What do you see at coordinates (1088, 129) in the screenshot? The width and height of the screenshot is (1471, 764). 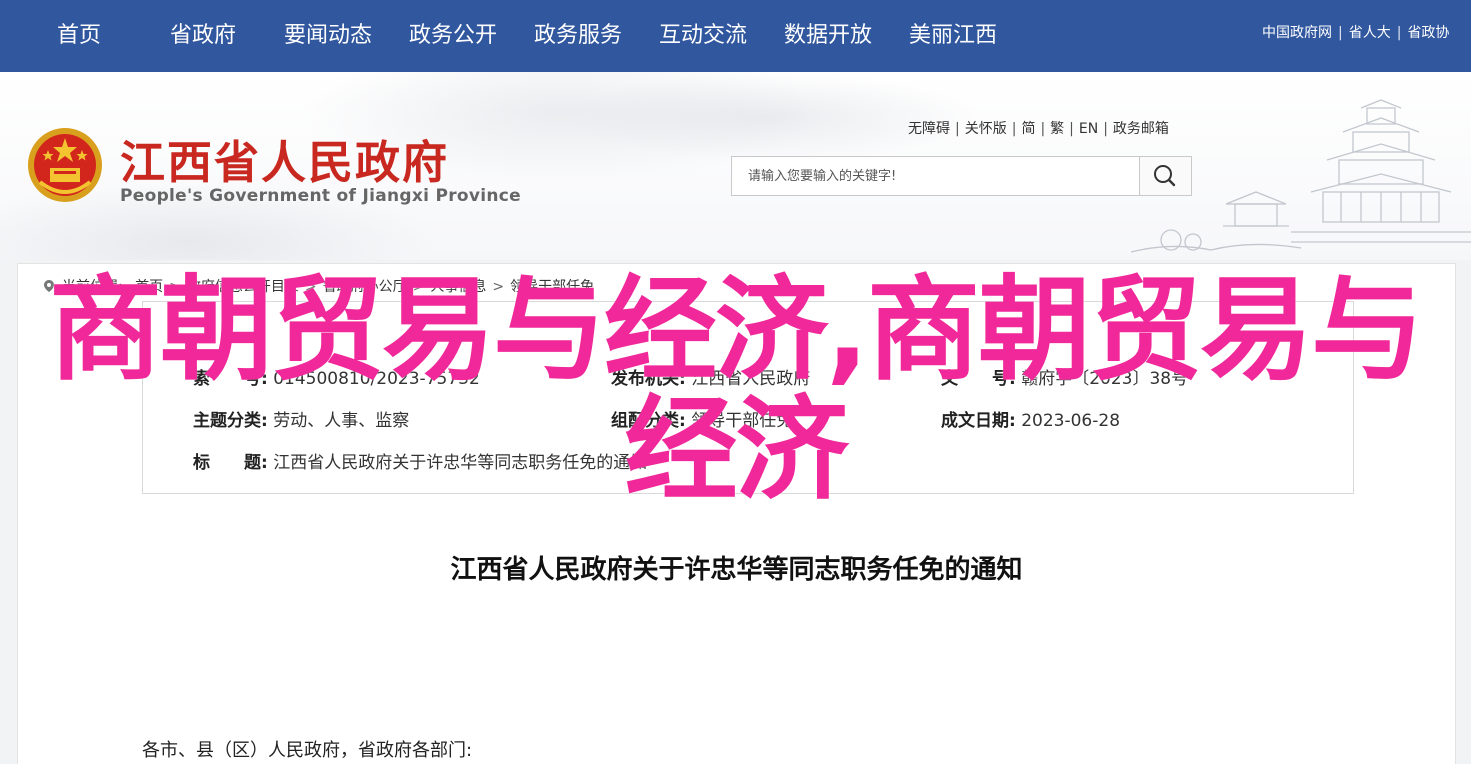 I see `link-english: EN` at bounding box center [1088, 129].